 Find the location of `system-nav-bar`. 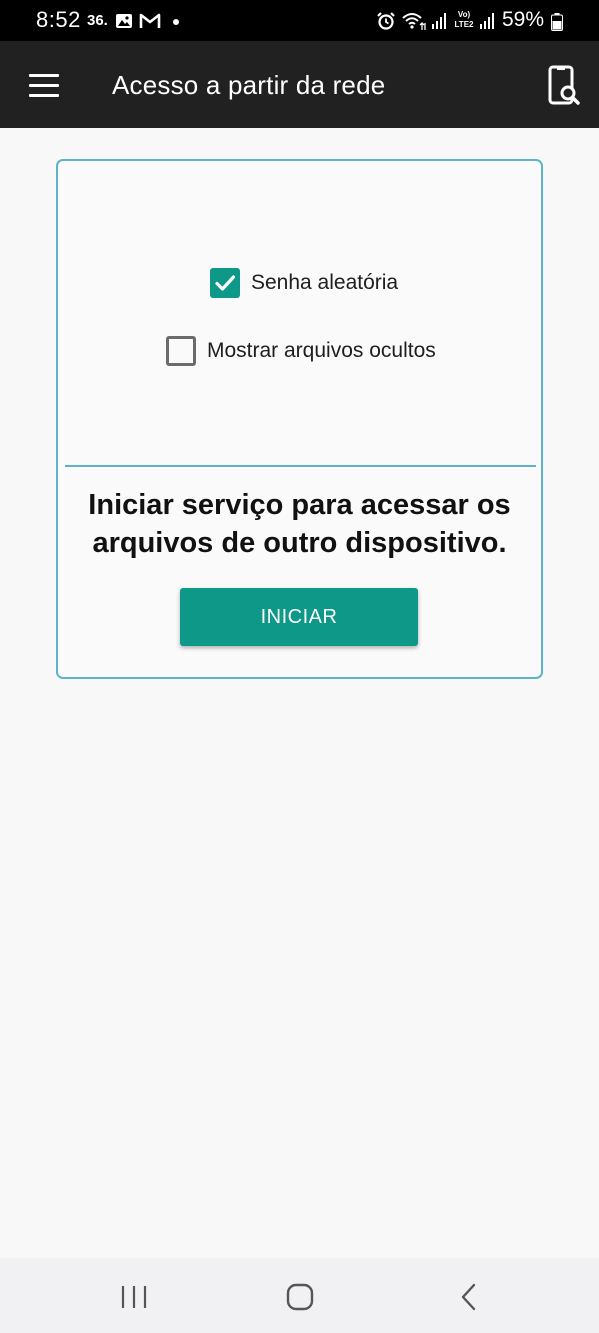

system-nav-bar is located at coordinates (299, 1295).